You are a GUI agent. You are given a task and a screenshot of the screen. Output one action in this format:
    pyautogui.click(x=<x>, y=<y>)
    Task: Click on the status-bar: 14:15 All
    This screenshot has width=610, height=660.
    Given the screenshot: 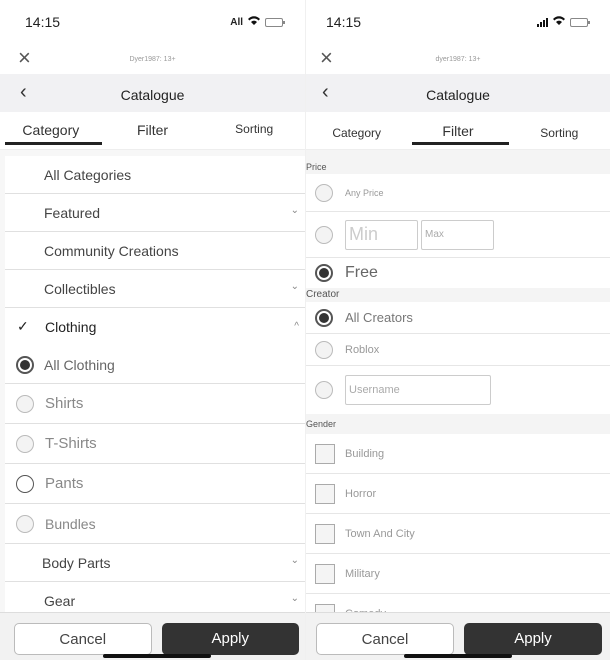 What is the action you would take?
    pyautogui.click(x=152, y=22)
    